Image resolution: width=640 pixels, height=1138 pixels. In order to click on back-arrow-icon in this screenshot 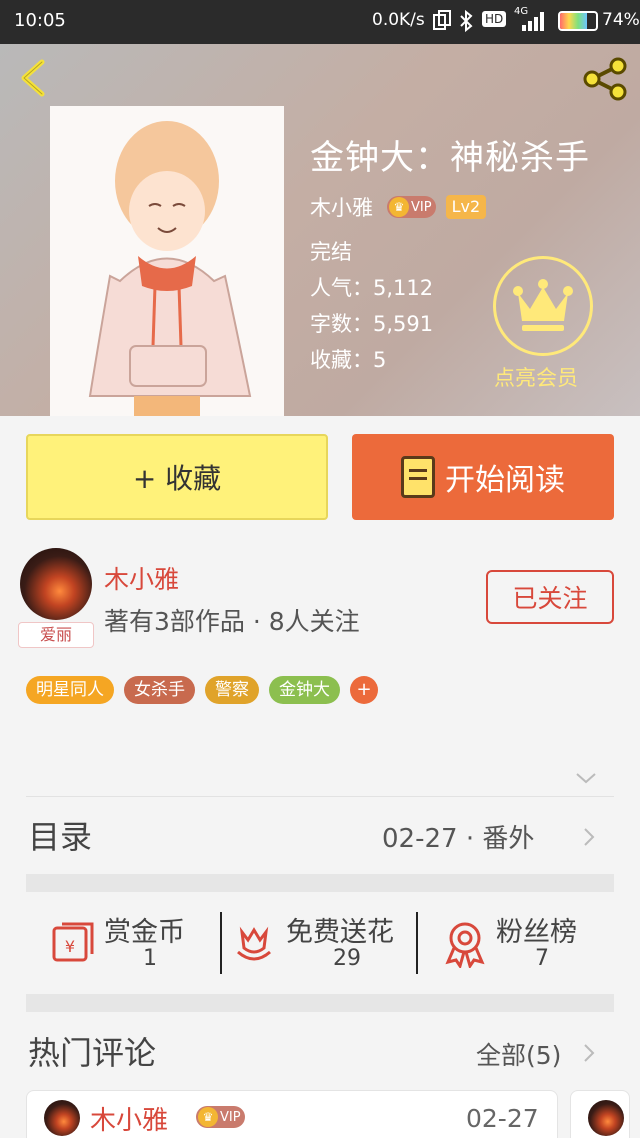, I will do `click(34, 78)`.